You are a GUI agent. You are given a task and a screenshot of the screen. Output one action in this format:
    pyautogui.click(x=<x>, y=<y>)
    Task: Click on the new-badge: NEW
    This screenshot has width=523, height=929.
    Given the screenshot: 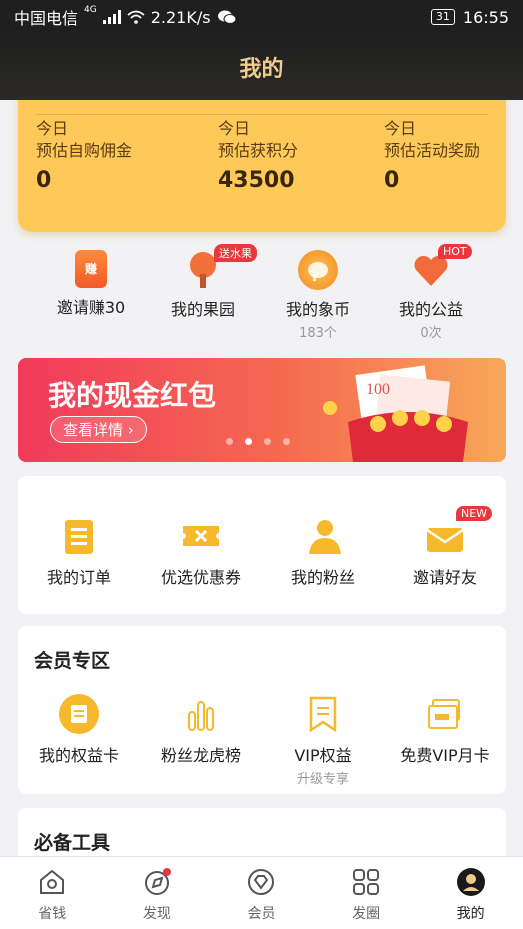 What is the action you would take?
    pyautogui.click(x=474, y=513)
    